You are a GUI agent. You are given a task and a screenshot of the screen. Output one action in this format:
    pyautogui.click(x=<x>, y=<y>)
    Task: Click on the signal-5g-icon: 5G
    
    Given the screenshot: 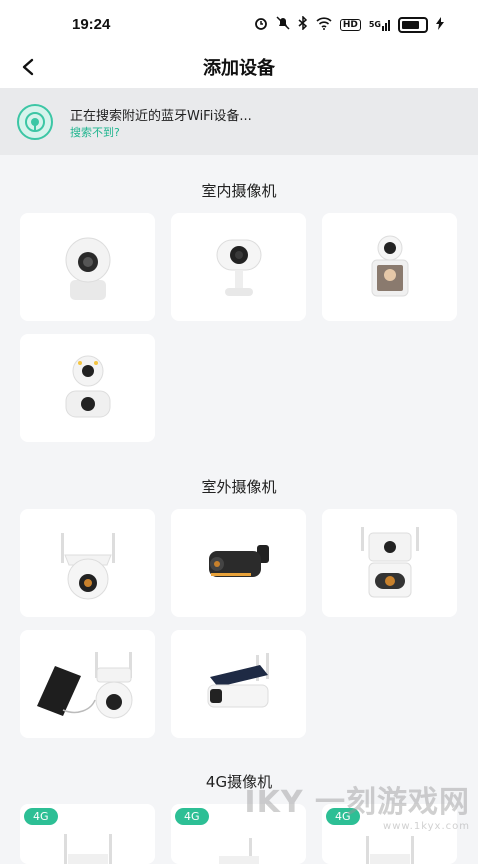 What is the action you would take?
    pyautogui.click(x=379, y=25)
    